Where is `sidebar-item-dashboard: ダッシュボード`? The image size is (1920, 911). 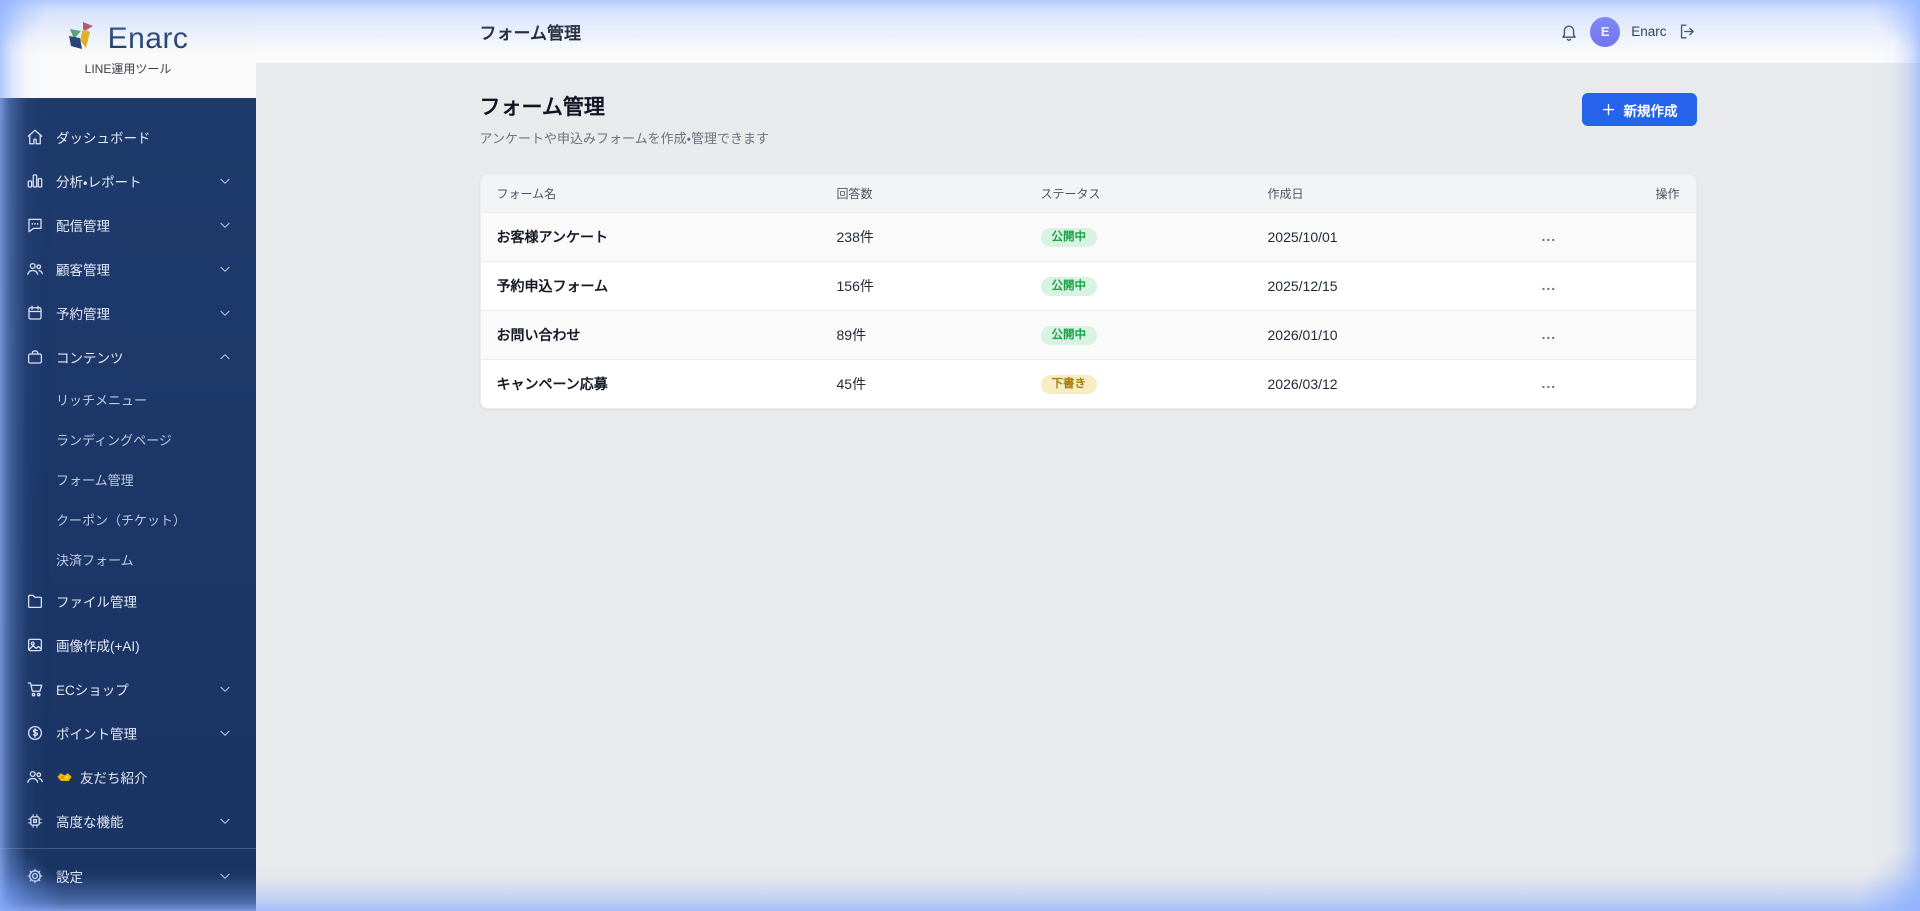
sidebar-item-dashboard: ダッシュボード is located at coordinates (128, 137).